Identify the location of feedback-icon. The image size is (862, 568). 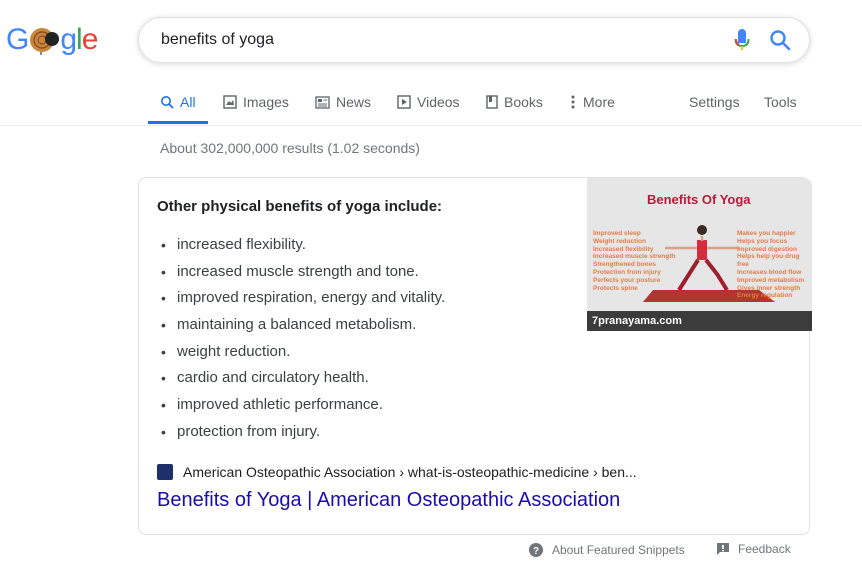
(723, 549).